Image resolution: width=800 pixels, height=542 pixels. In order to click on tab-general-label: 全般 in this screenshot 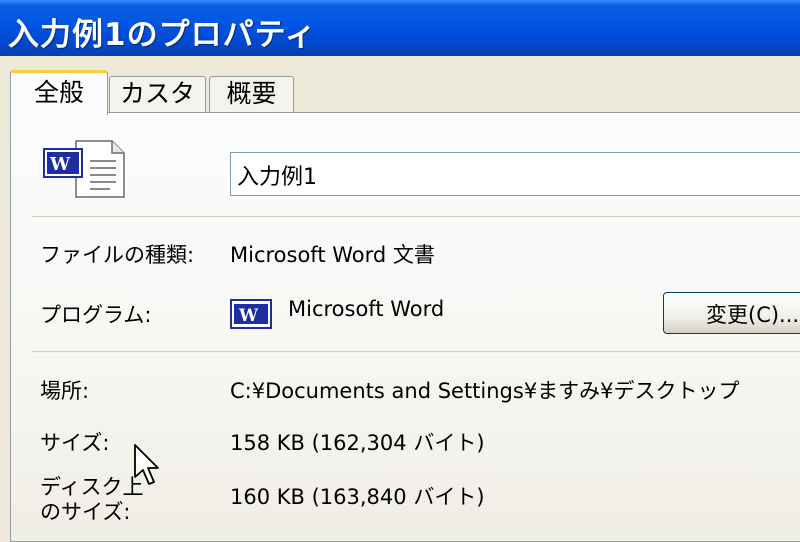, I will do `click(58, 92)`.